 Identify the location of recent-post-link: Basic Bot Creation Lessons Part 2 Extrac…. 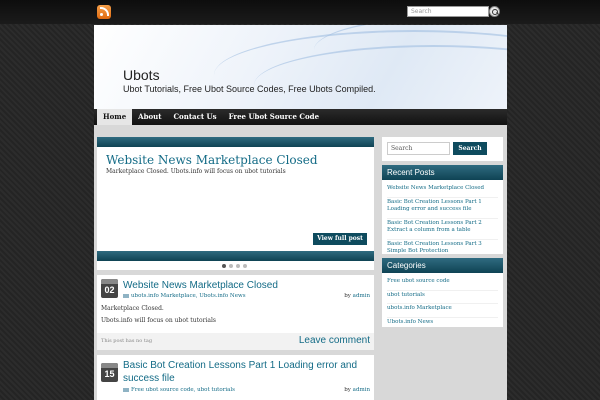
(442, 229).